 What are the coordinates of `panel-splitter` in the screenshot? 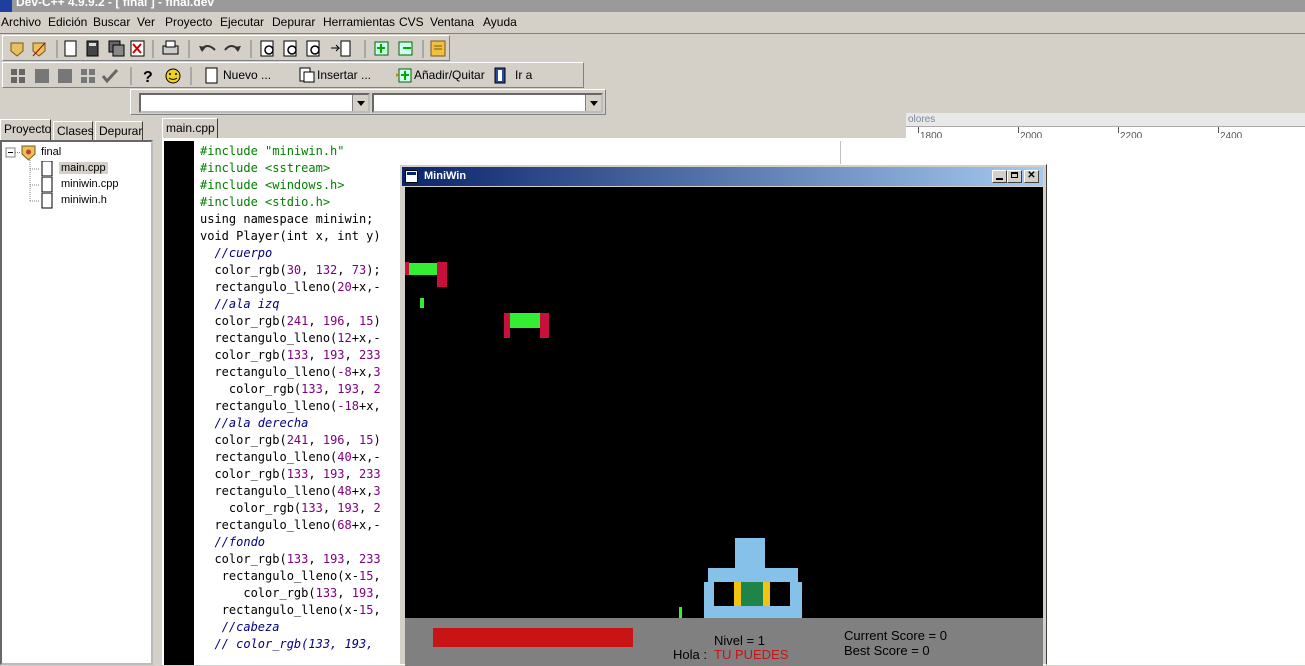 It's located at (157, 391).